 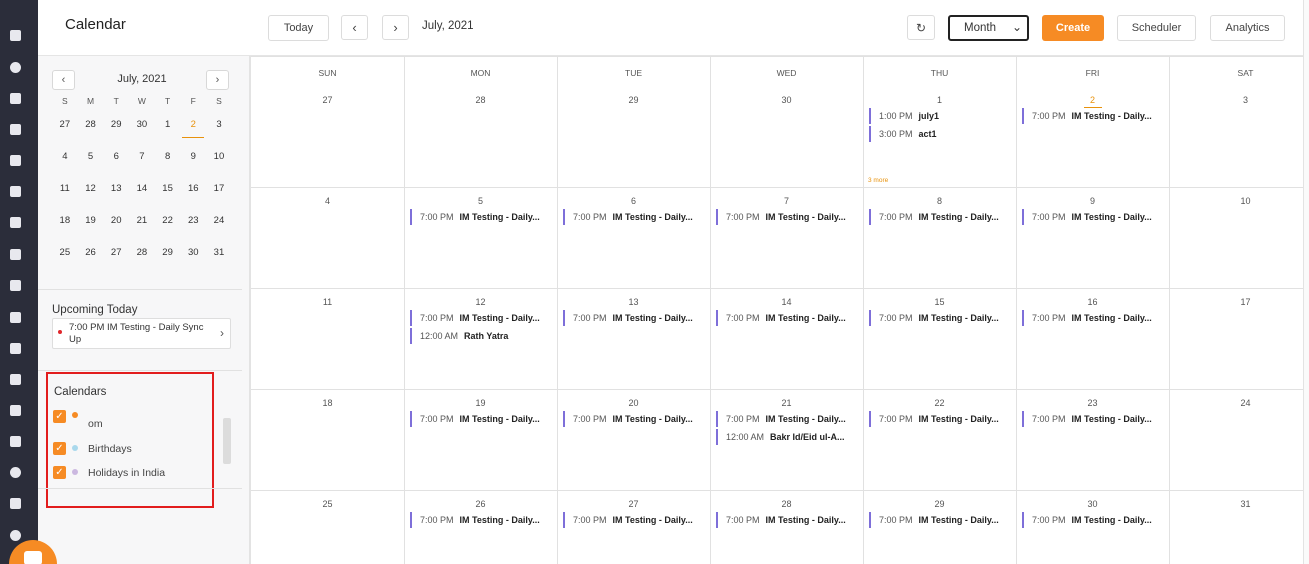 What do you see at coordinates (15, 441) in the screenshot?
I see `inbox-icon` at bounding box center [15, 441].